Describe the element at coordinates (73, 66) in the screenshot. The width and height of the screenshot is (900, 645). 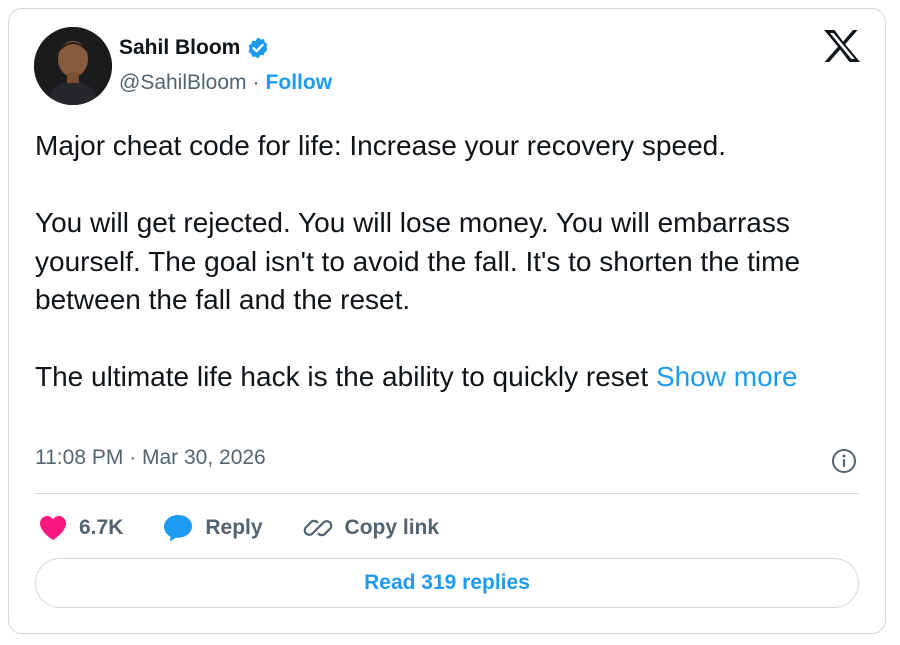
I see `author-avatar` at that location.